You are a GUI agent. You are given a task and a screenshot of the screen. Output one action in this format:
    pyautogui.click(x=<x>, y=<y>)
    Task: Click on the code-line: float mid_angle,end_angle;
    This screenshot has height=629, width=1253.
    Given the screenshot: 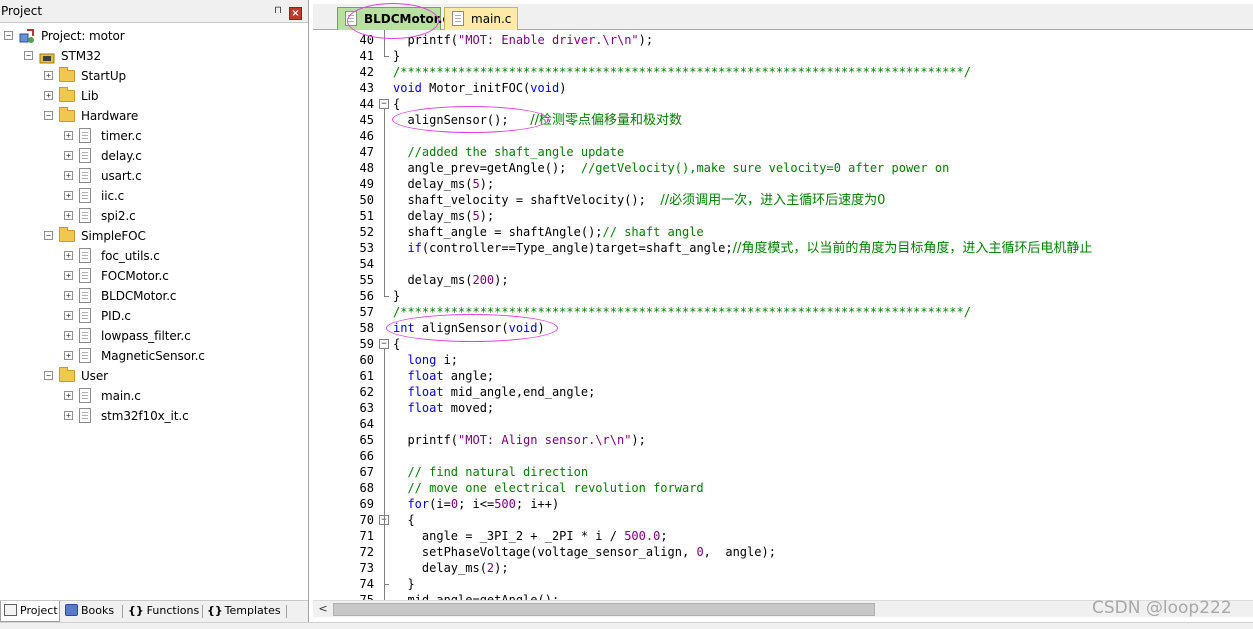 What is the action you would take?
    pyautogui.click(x=494, y=392)
    